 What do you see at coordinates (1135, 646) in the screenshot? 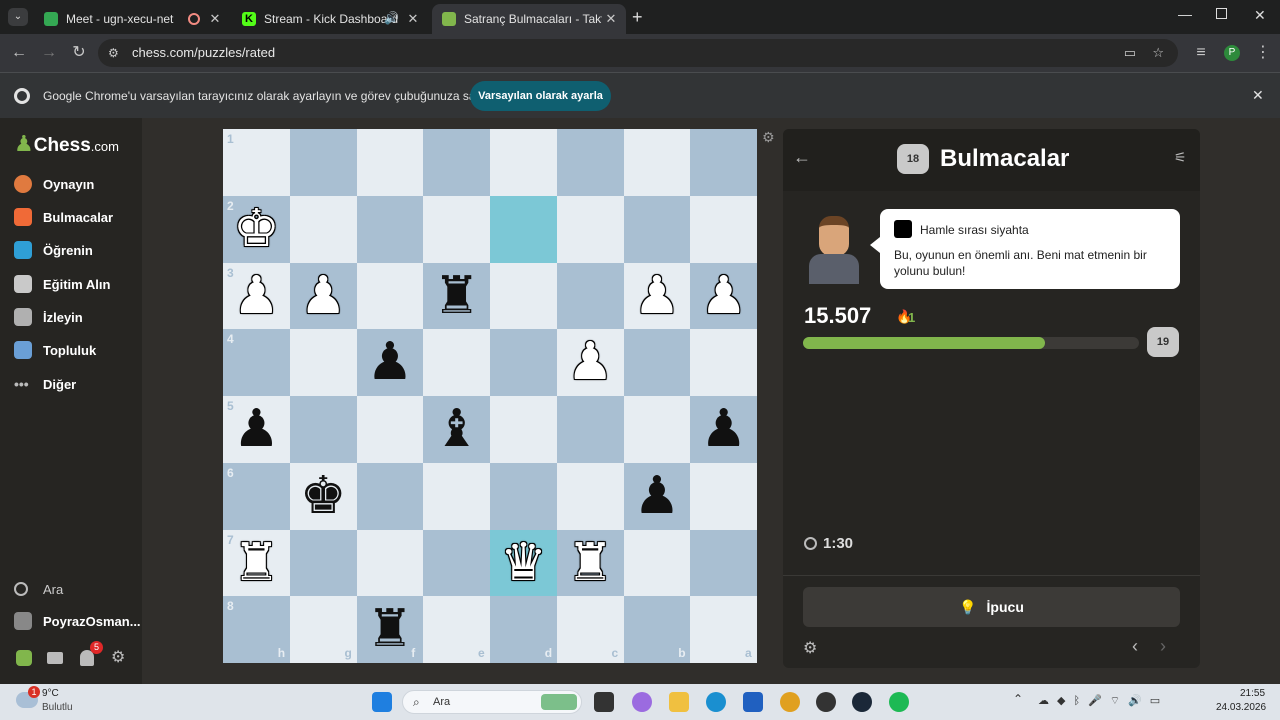
I see `previous-arrow-icon: ‹` at bounding box center [1135, 646].